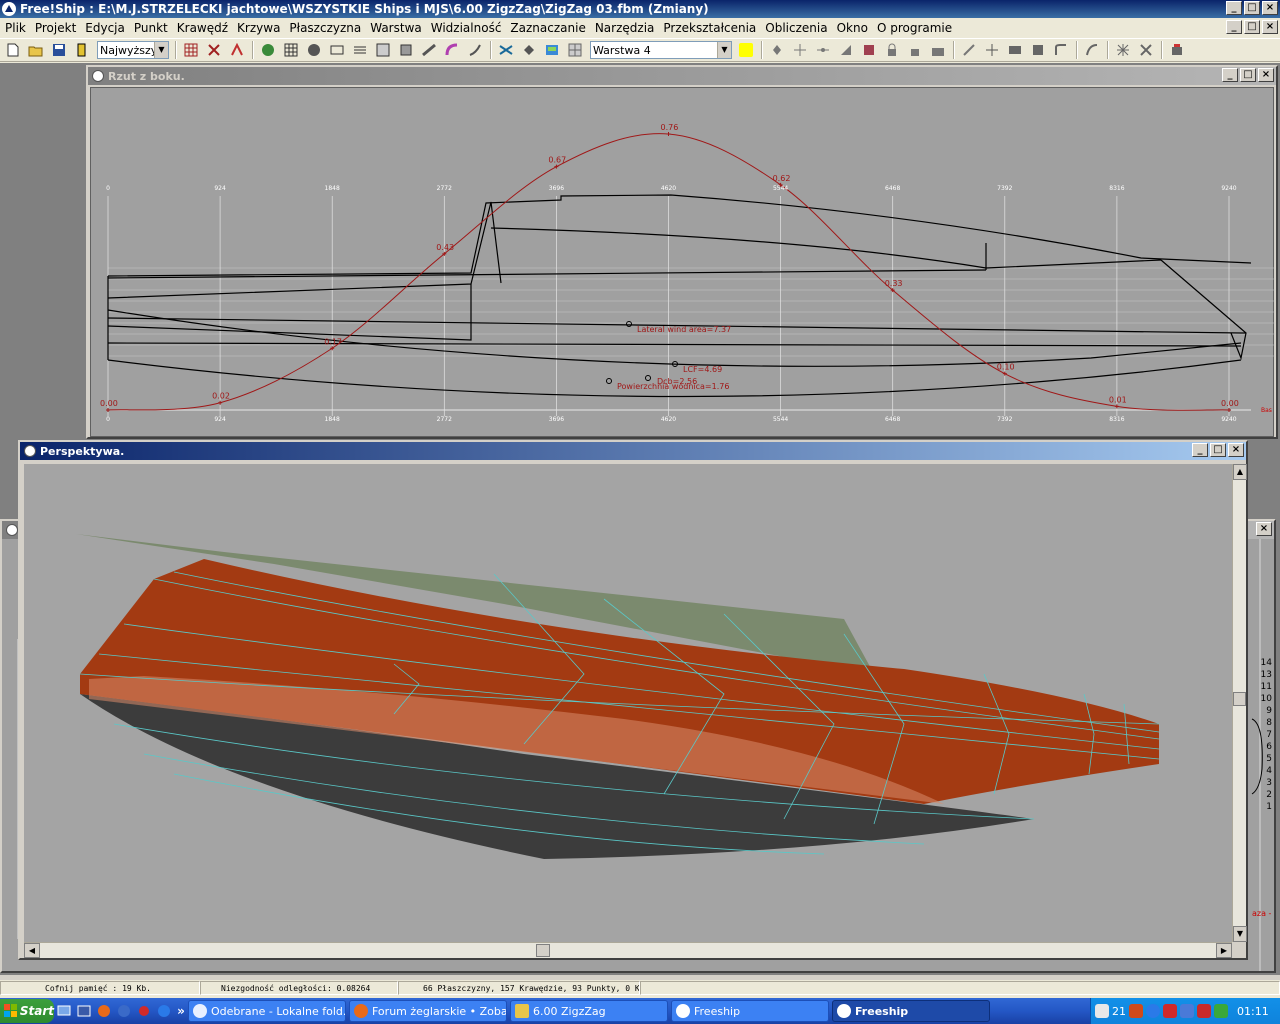  What do you see at coordinates (395, 28) in the screenshot?
I see `menu-warstwa: Warstwa` at bounding box center [395, 28].